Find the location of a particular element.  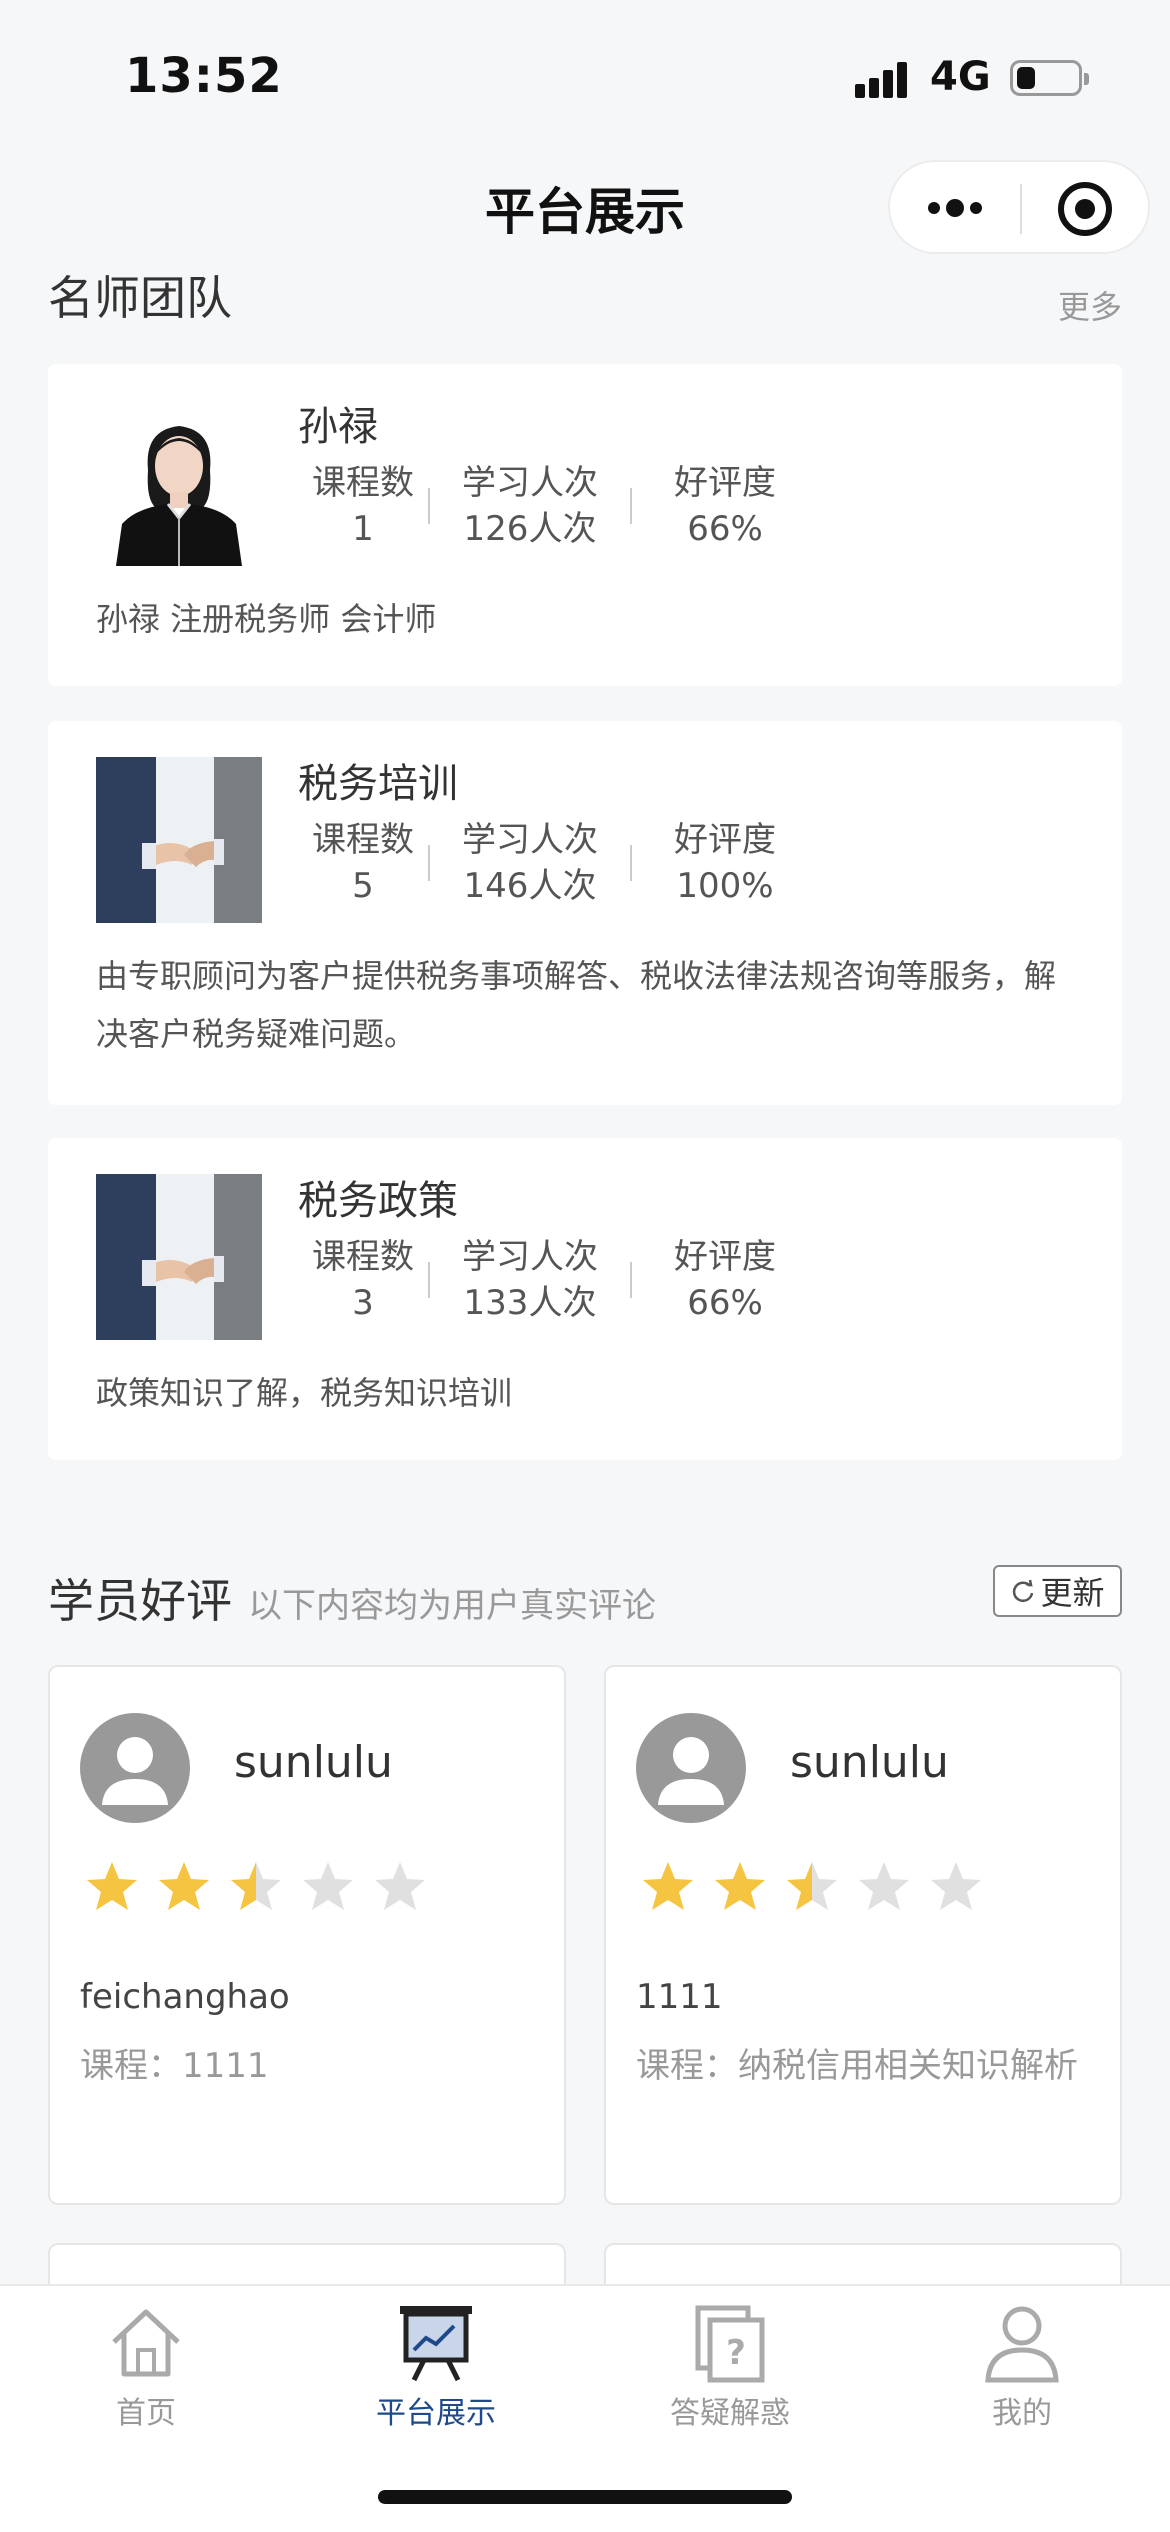

reviews-section-title: 学员好评 以下内容均为用户真实评论 is located at coordinates (352, 1598).